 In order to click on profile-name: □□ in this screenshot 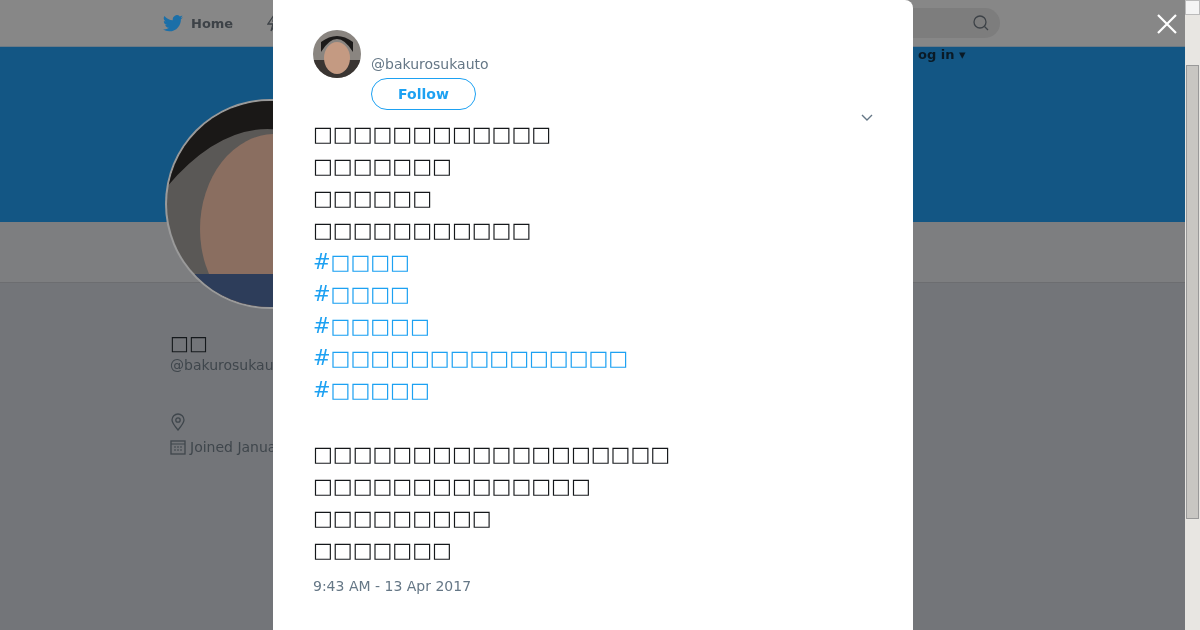, I will do `click(189, 343)`.